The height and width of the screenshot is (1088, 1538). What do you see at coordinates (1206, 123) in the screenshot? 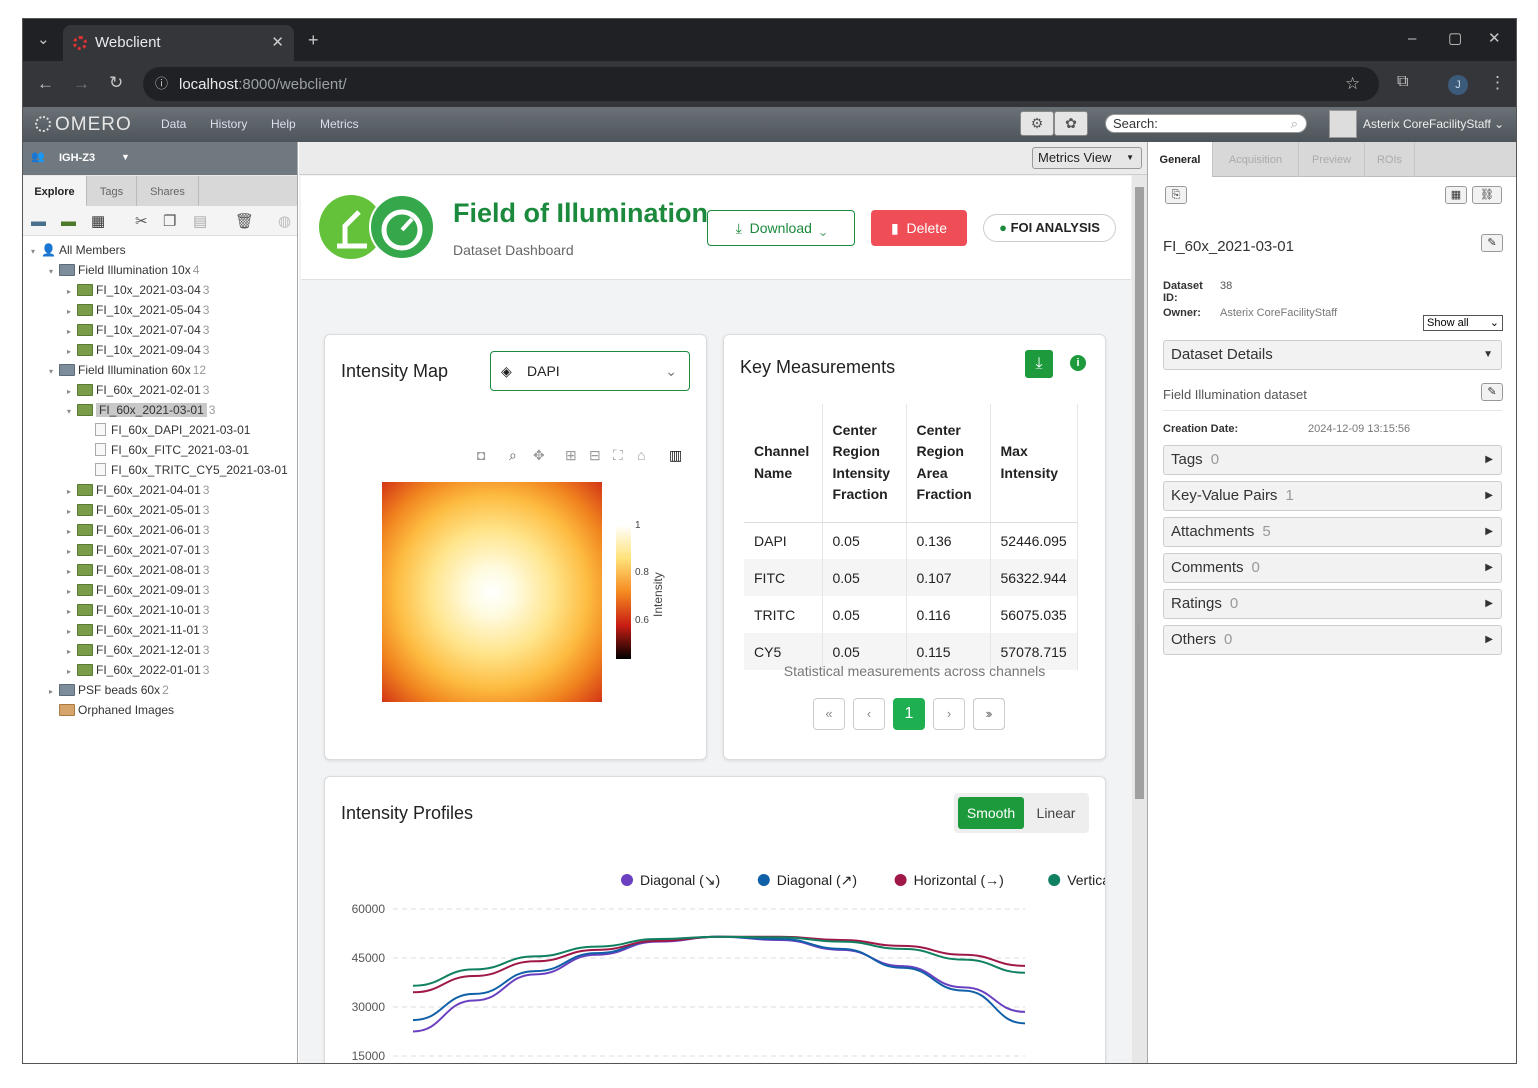
I see `search-input: Search: ⌕` at bounding box center [1206, 123].